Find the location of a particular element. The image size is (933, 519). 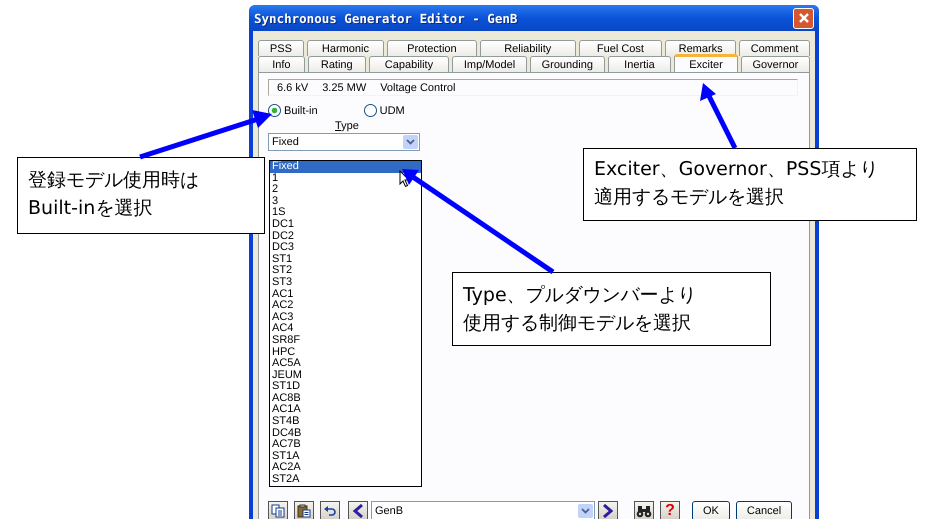

radio-option: UDM is located at coordinates (384, 110).